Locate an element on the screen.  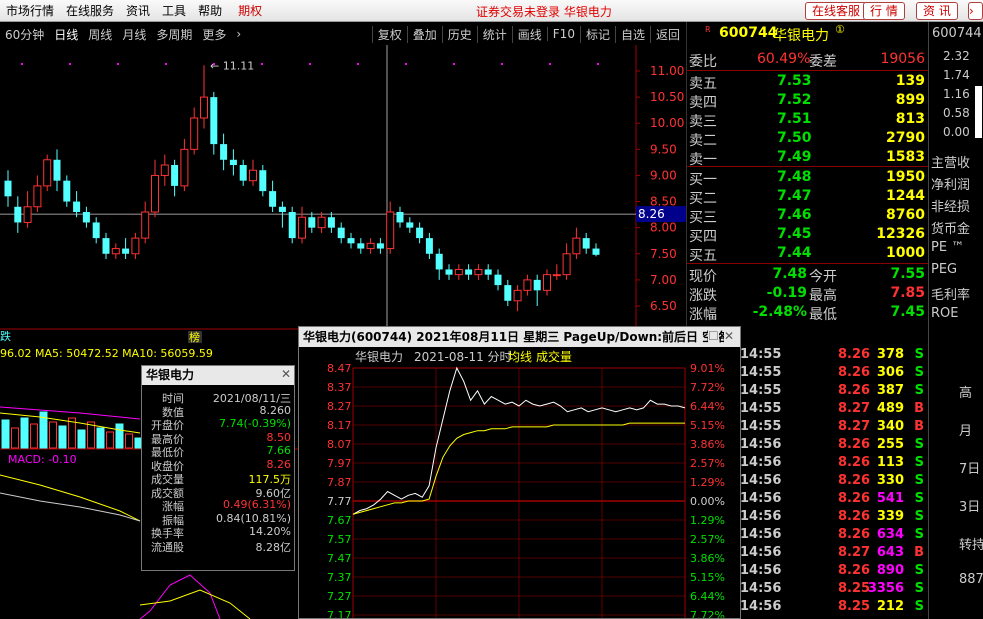
tick-time: 14:56 is located at coordinates (761, 552).